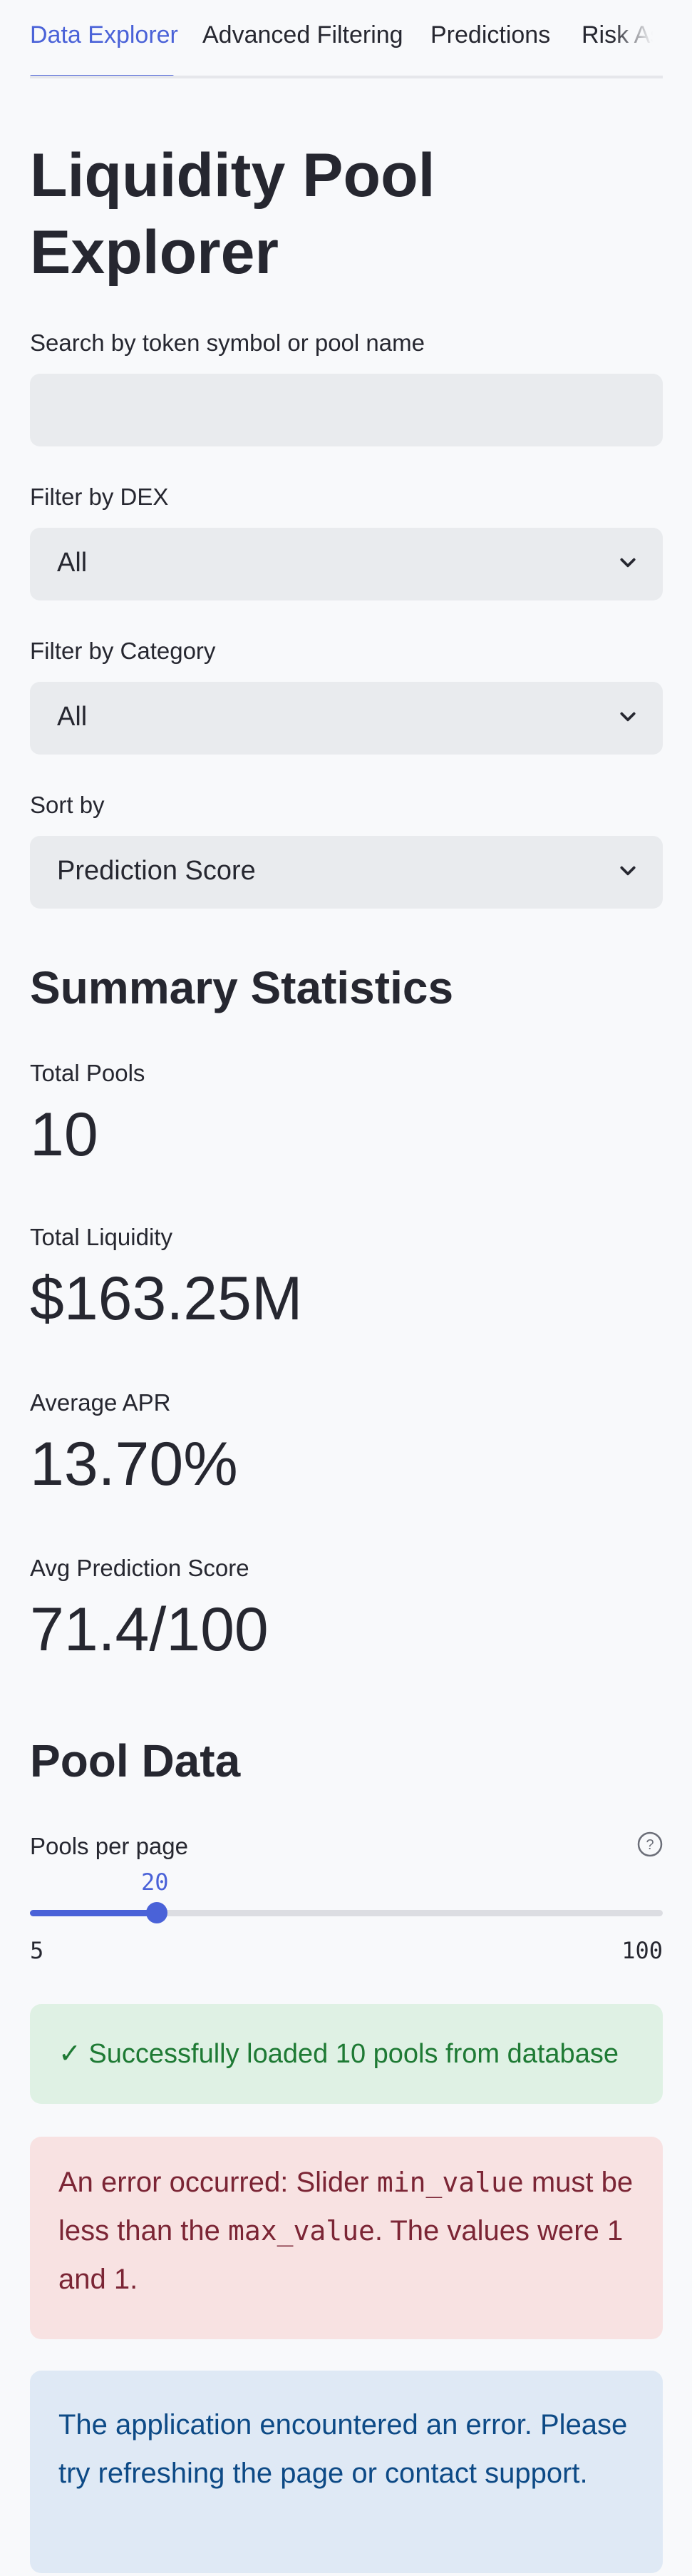  Describe the element at coordinates (242, 987) in the screenshot. I see `summary-heading: Summary Statistics` at that location.